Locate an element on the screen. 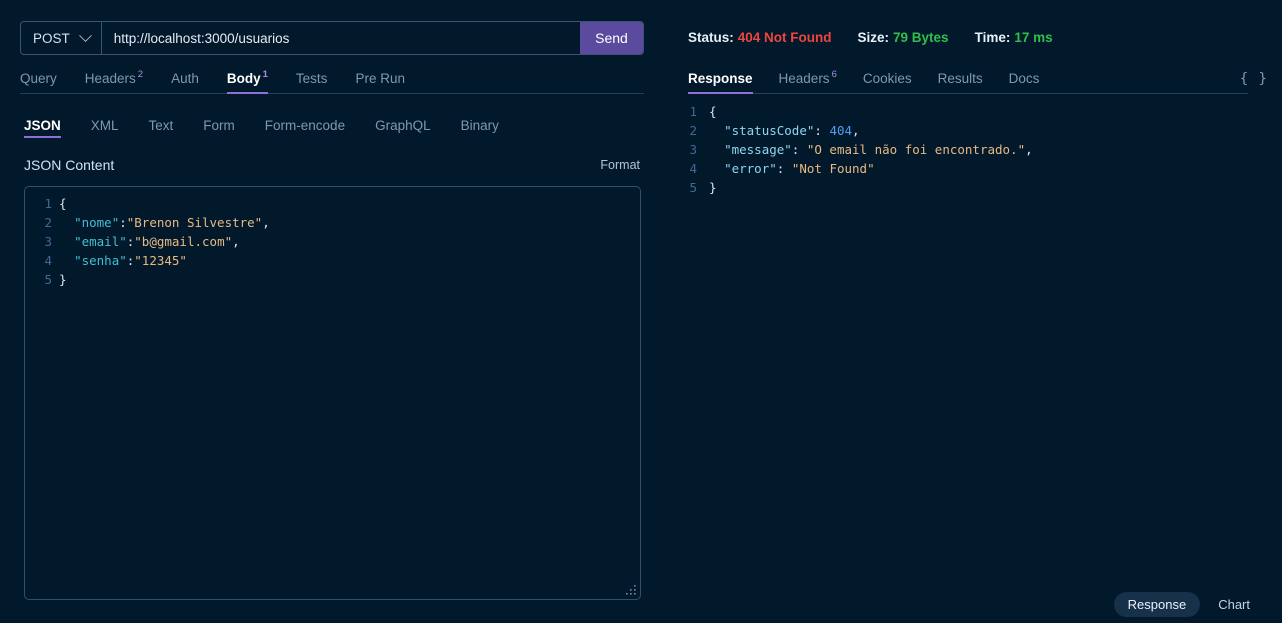 The width and height of the screenshot is (1282, 623). tab-auth: Auth is located at coordinates (185, 82).